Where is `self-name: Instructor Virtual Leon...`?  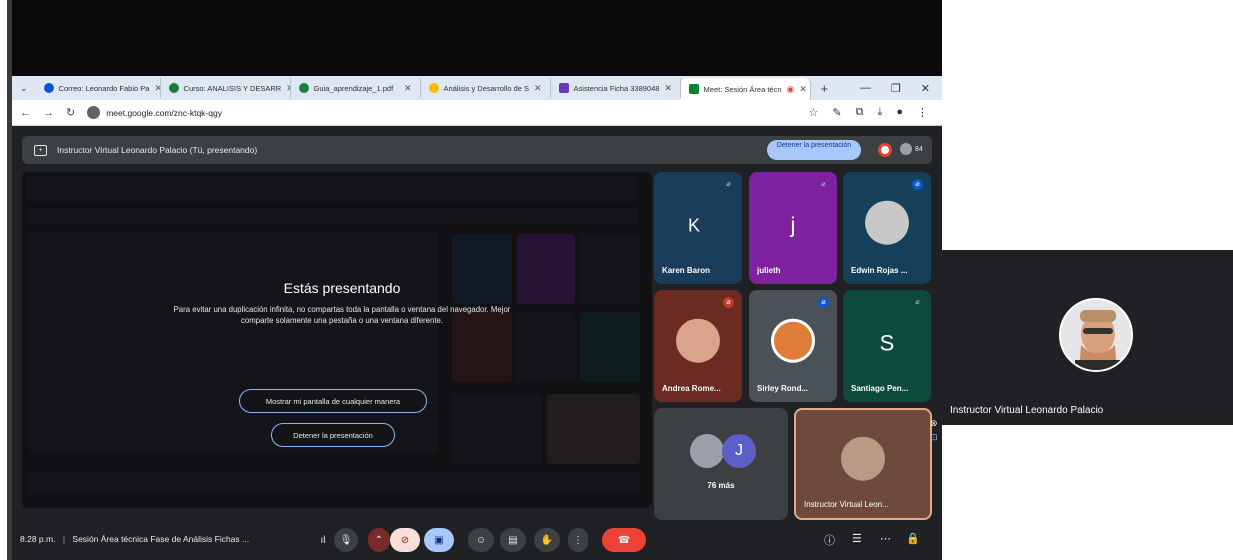 self-name: Instructor Virtual Leon... is located at coordinates (846, 504).